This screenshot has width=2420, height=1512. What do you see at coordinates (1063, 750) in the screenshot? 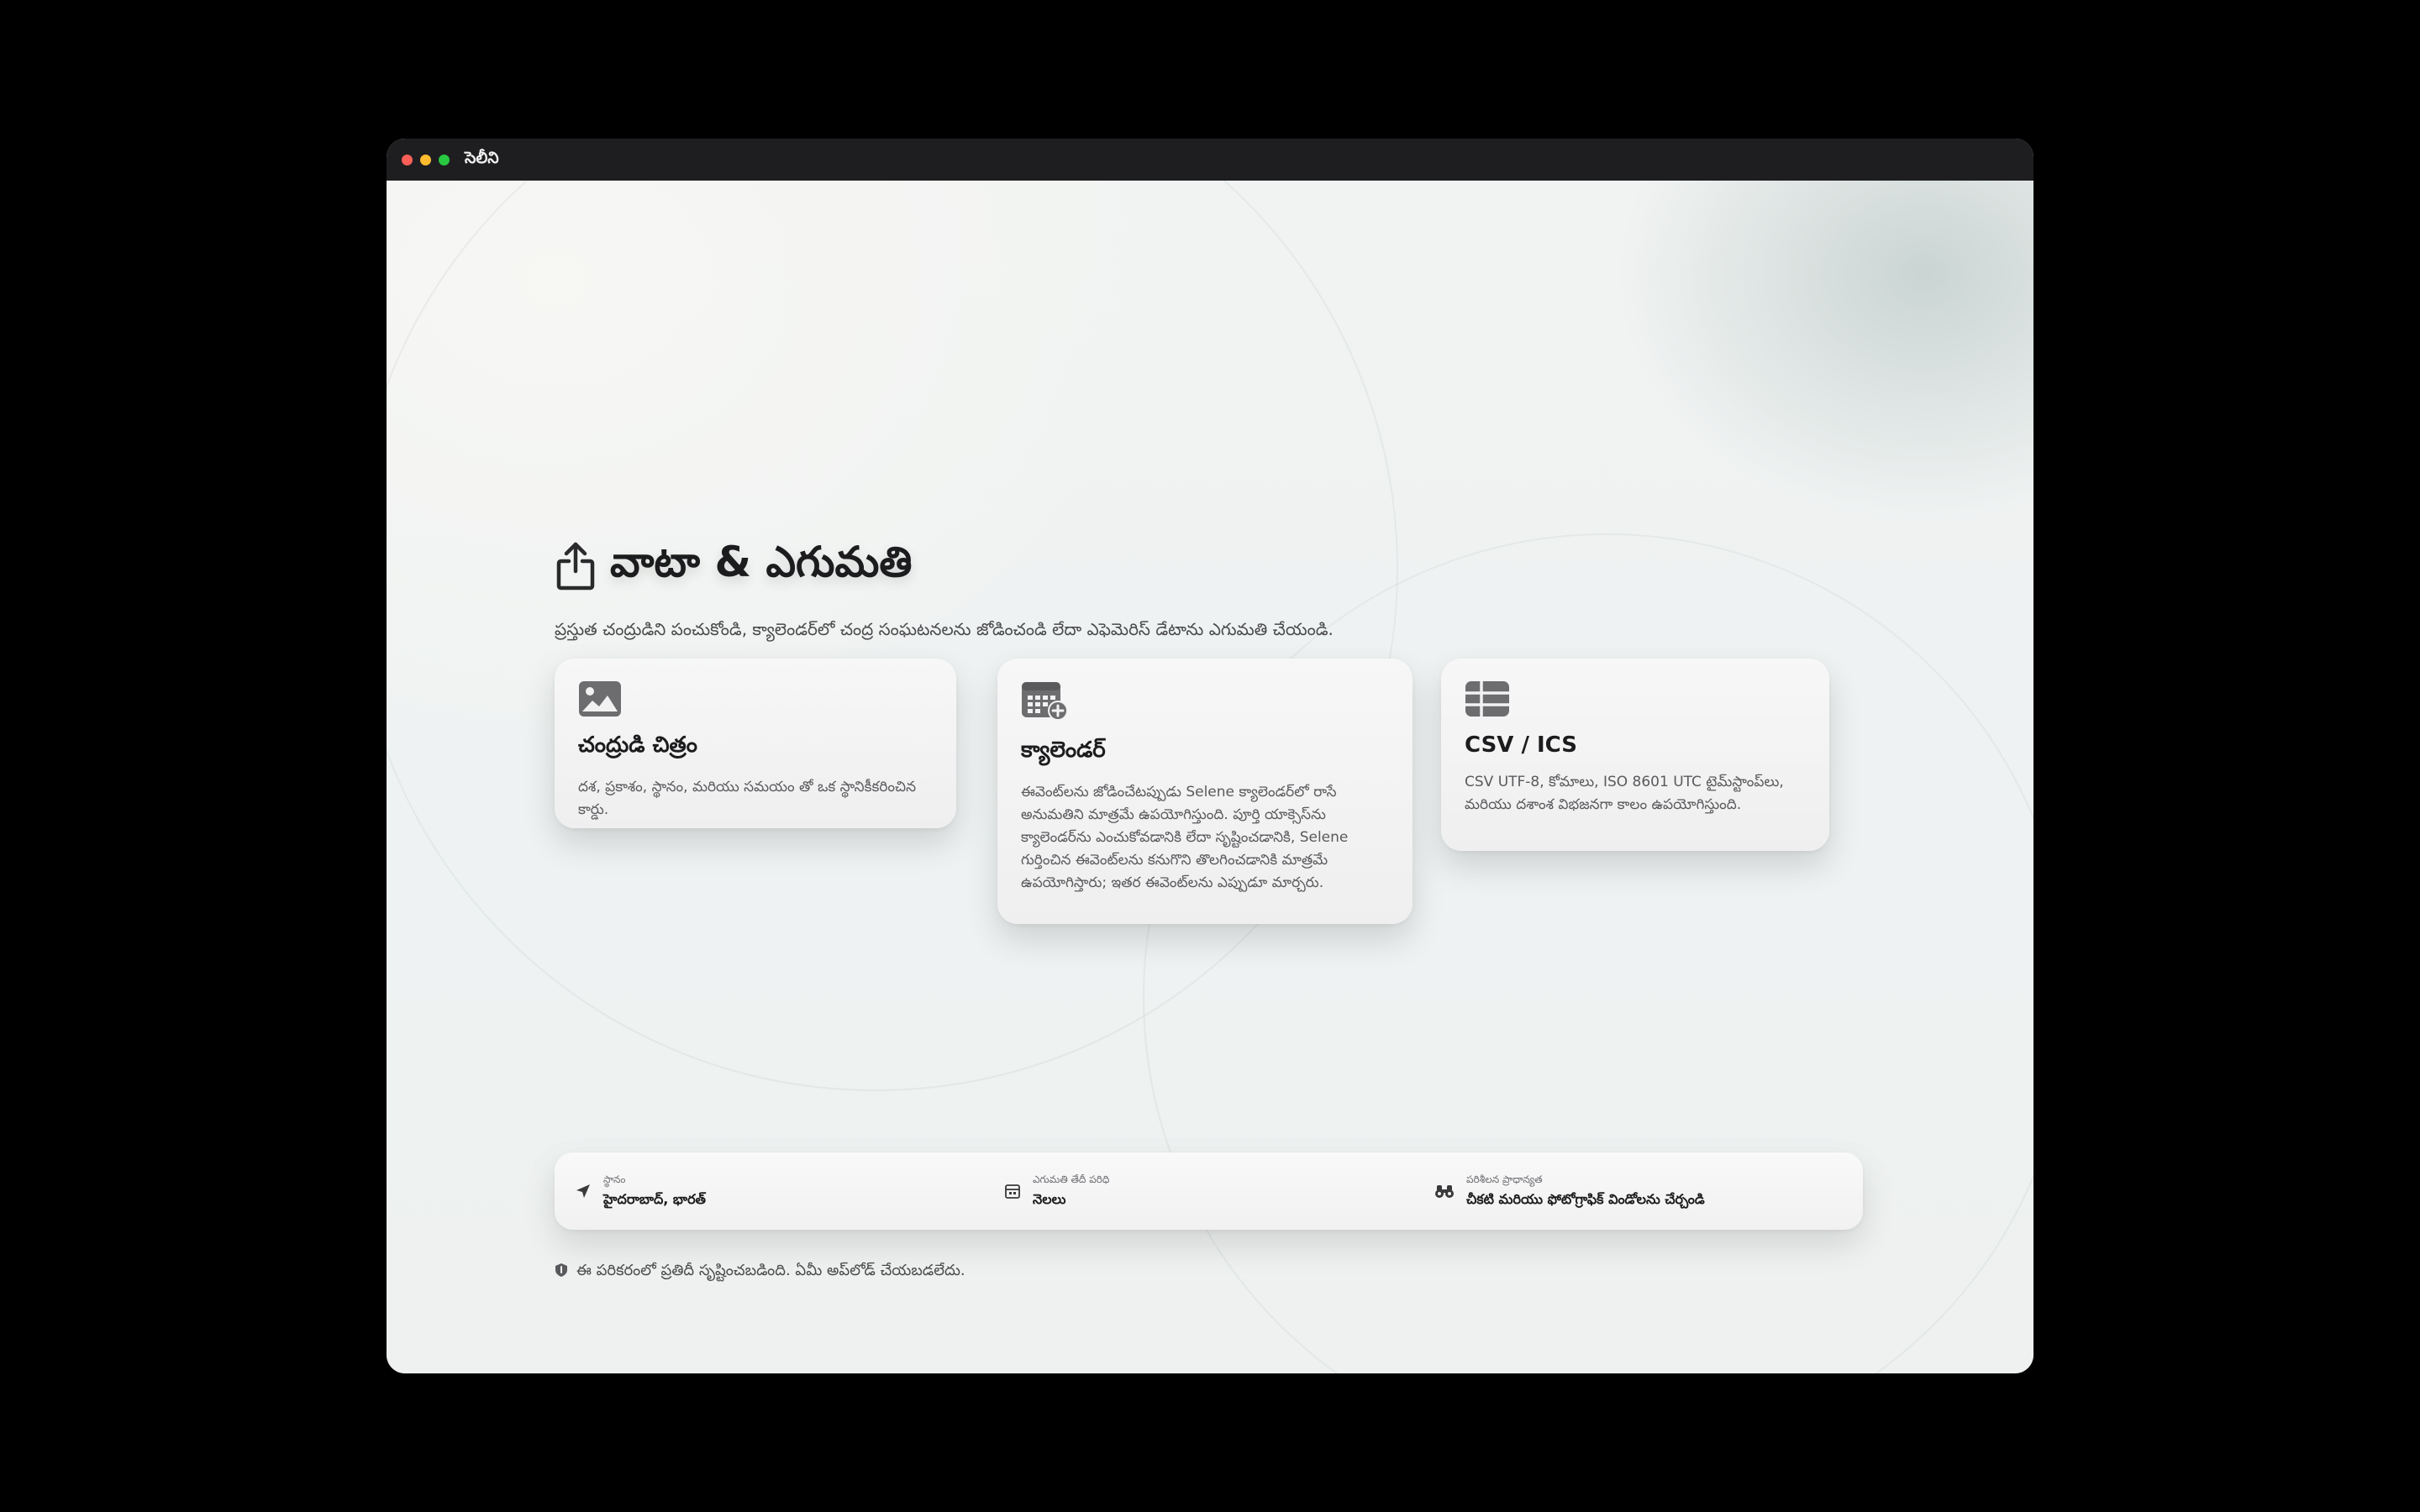
I see `card-title: క్యాలెండర్` at bounding box center [1063, 750].